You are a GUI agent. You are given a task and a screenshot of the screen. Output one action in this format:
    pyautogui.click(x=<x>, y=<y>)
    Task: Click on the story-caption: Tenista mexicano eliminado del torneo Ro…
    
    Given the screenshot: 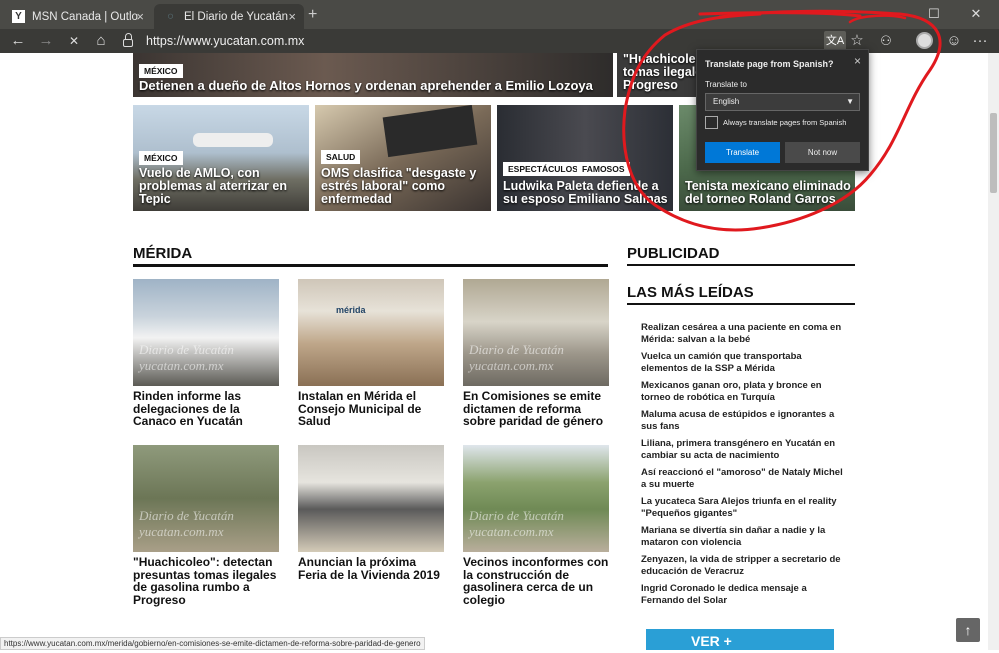 What is the action you would take?
    pyautogui.click(x=768, y=192)
    